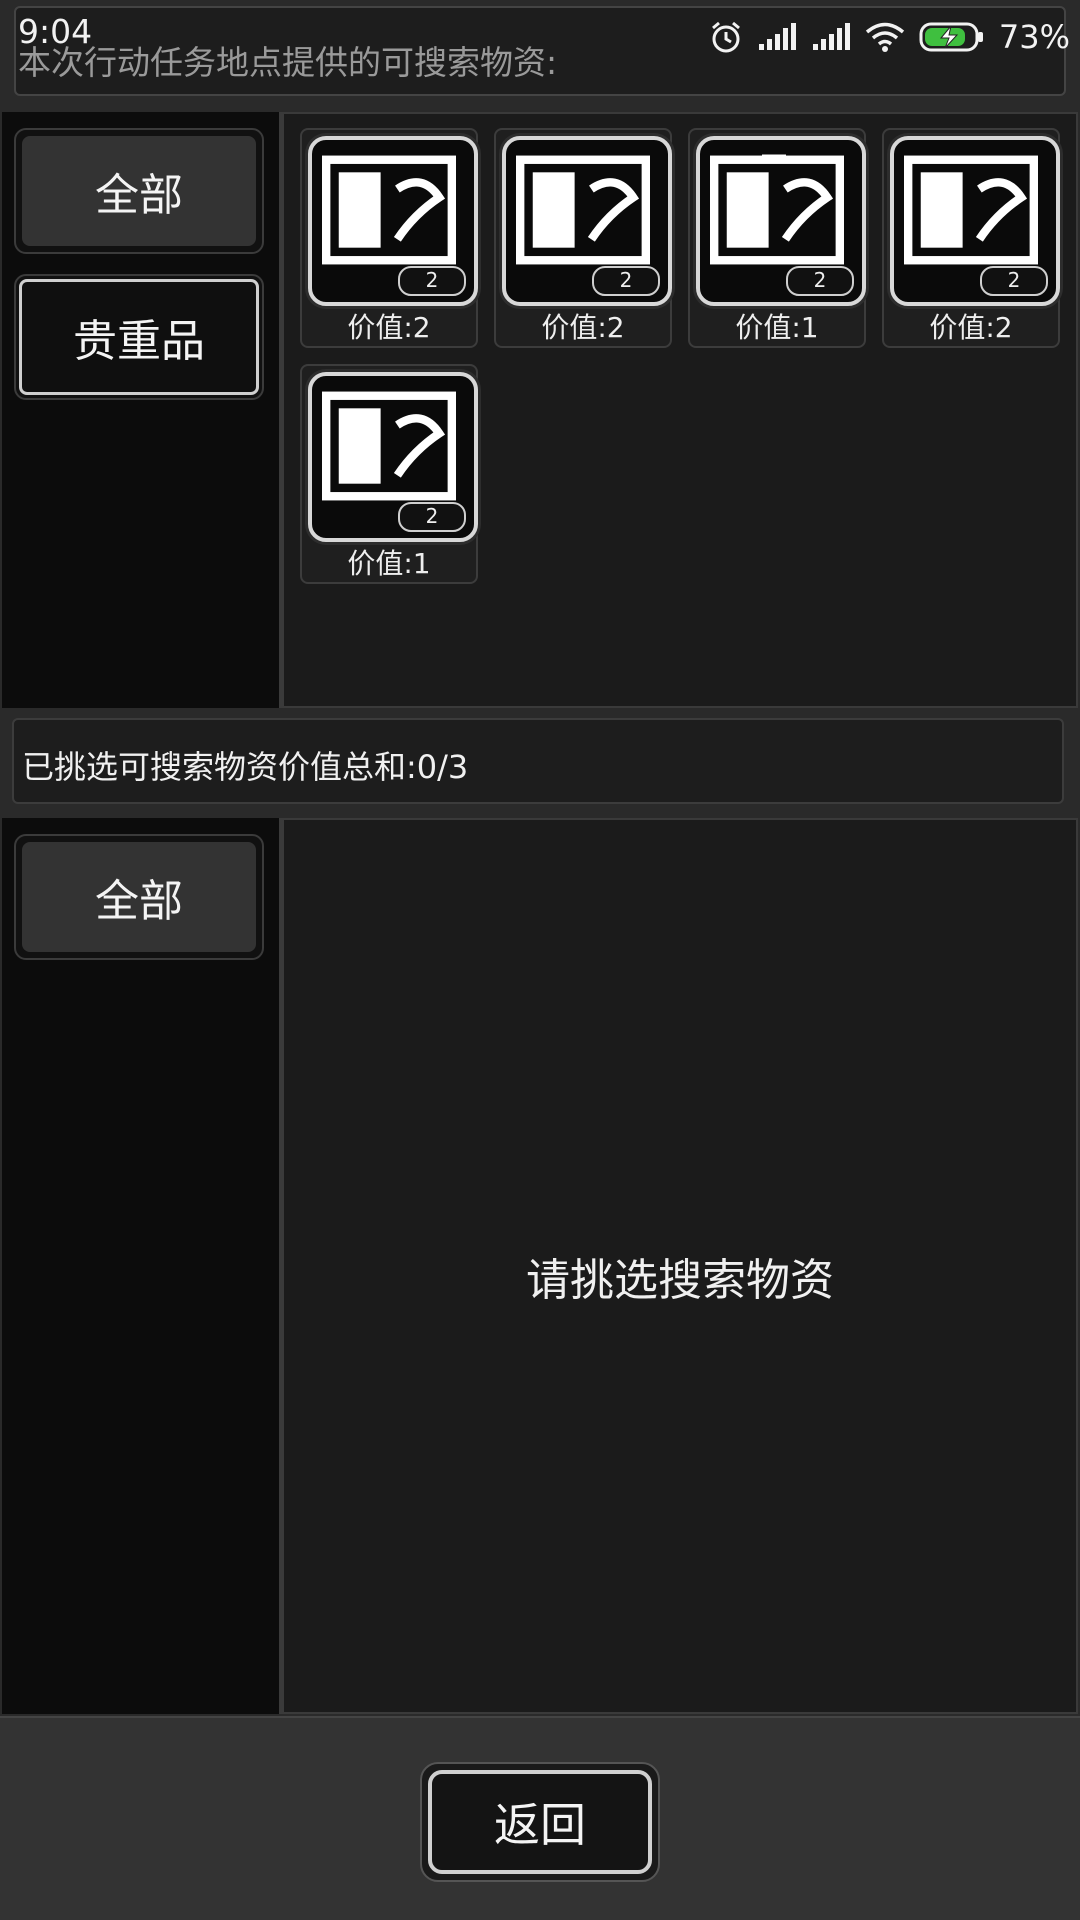  I want to click on header-title: 本次行动任务地点提供的可搜索物资:, so click(288, 62).